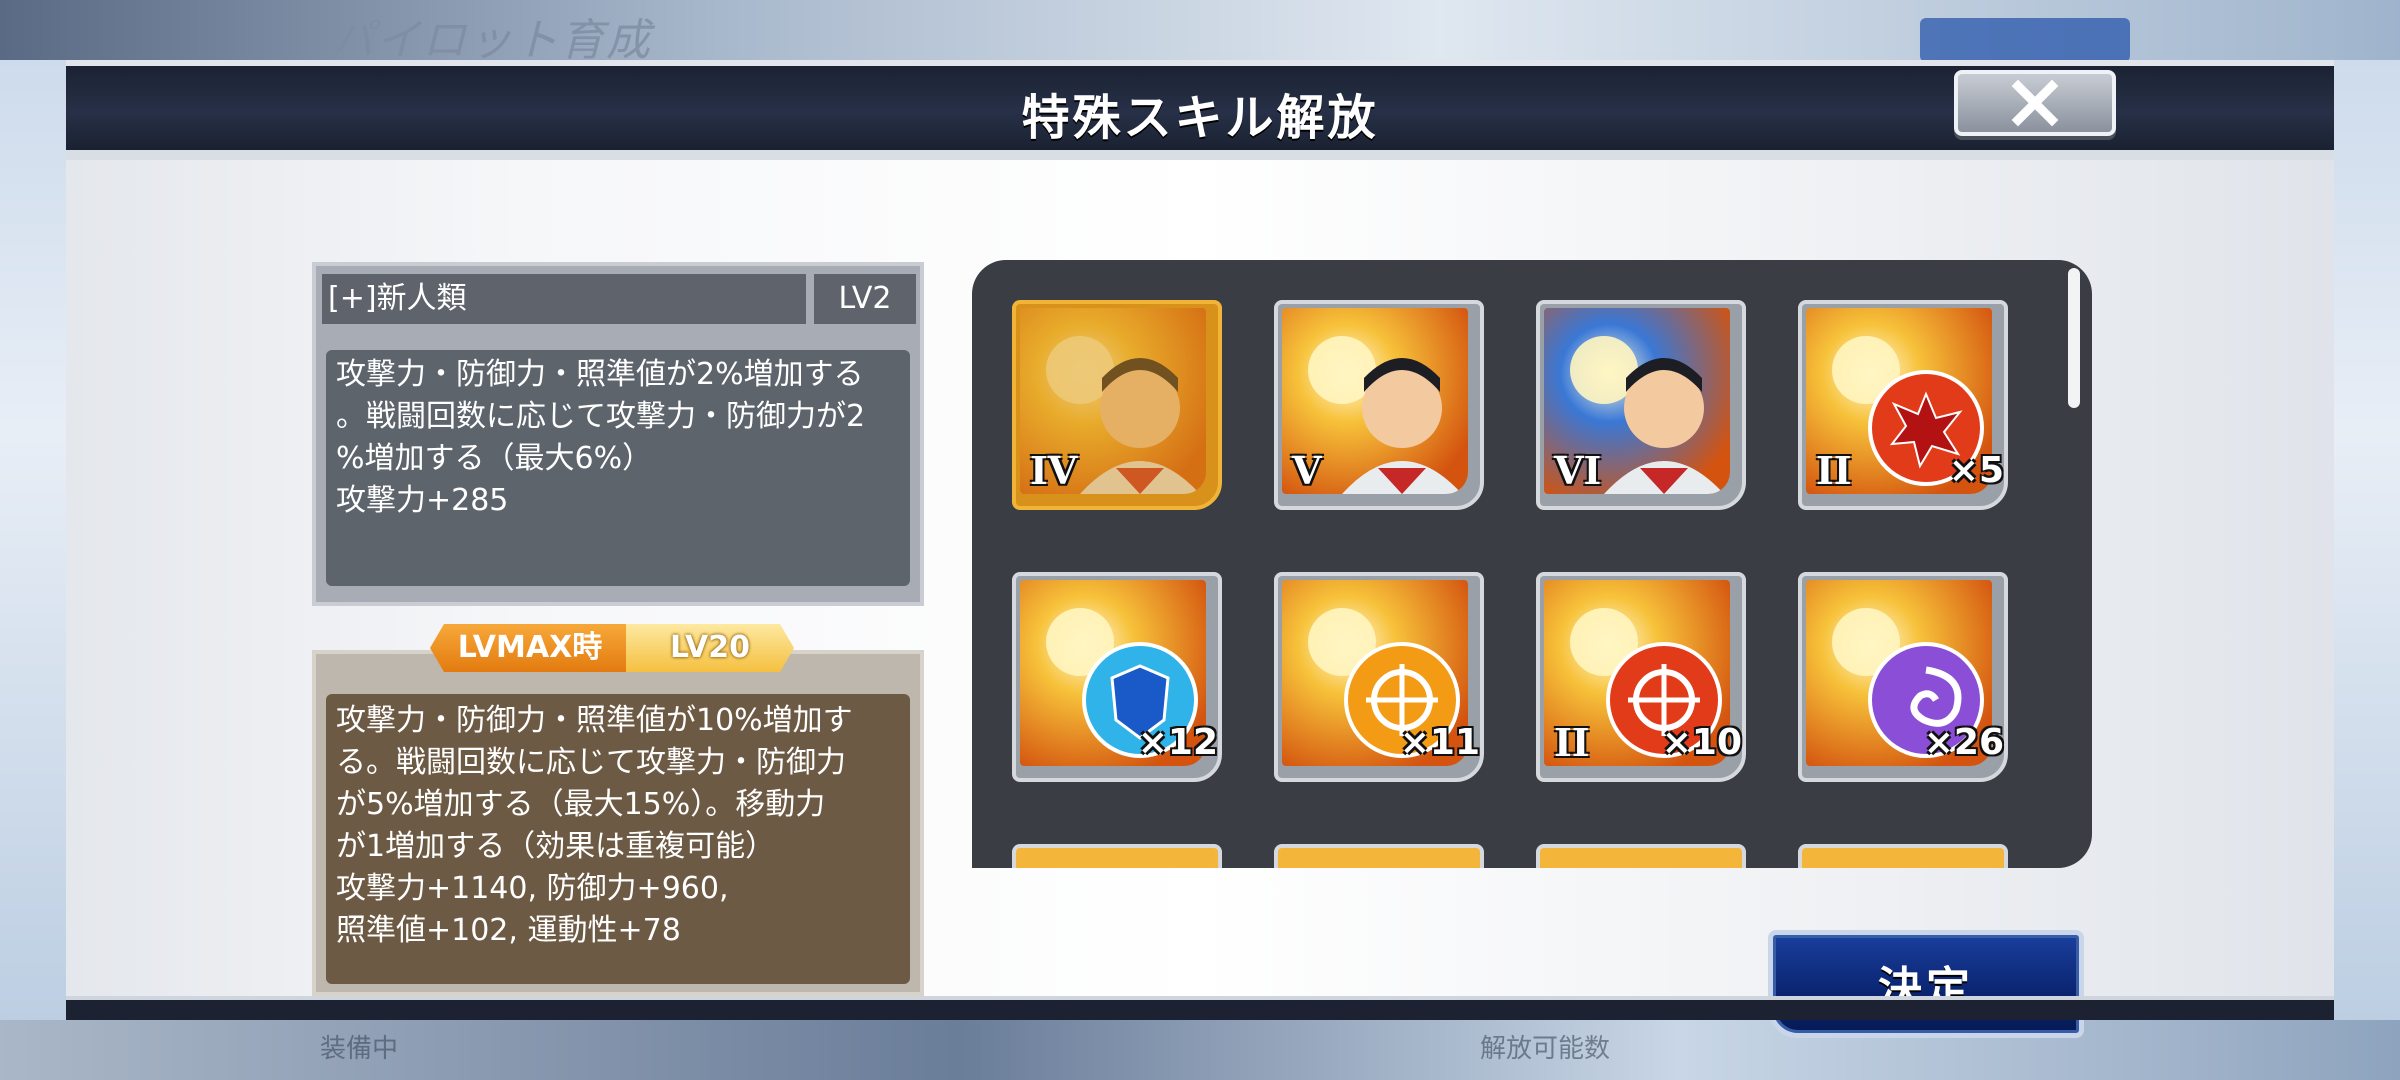 The image size is (2400, 1080). I want to click on description-line: が5%増加する（最大15%）。移動力, so click(581, 804).